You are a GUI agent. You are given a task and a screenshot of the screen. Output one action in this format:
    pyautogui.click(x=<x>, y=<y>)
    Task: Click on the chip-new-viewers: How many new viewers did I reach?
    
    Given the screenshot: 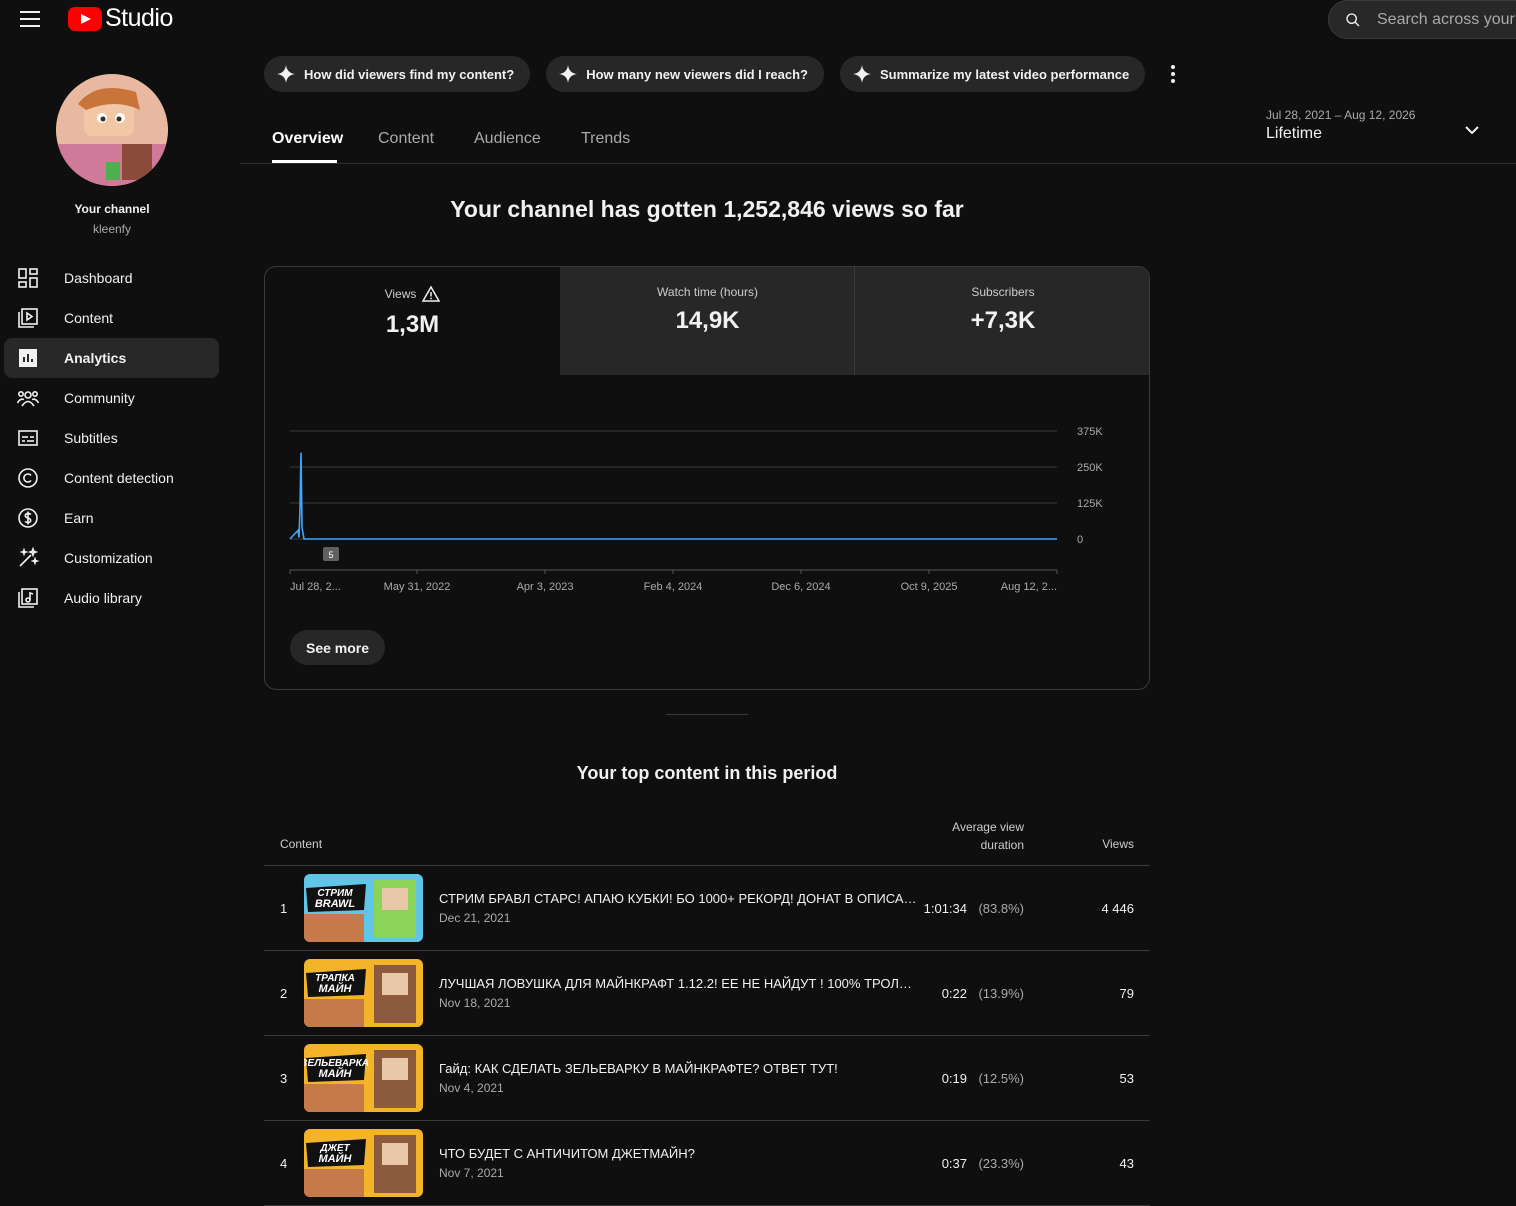 What is the action you would take?
    pyautogui.click(x=685, y=74)
    